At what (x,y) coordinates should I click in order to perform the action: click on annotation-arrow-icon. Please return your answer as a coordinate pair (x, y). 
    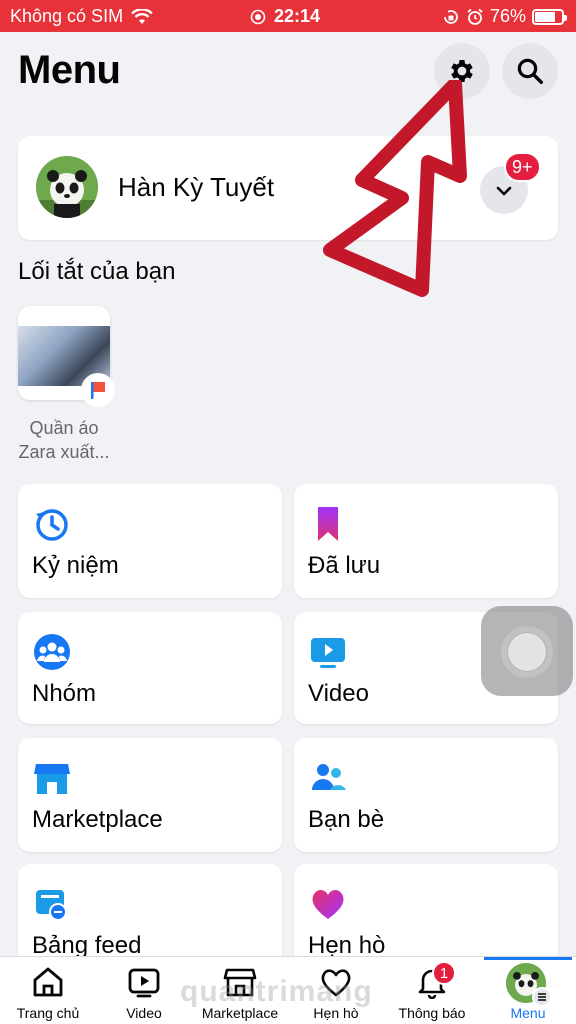
    Looking at the image, I should click on (395, 188).